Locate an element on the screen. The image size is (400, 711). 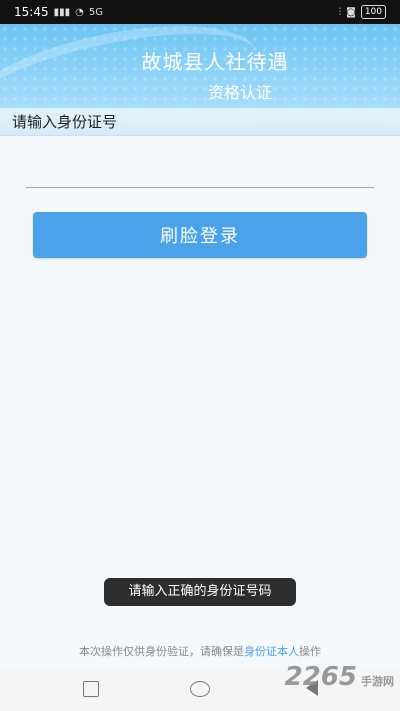
status-right: ⫶ ◙ 100 is located at coordinates (362, 12).